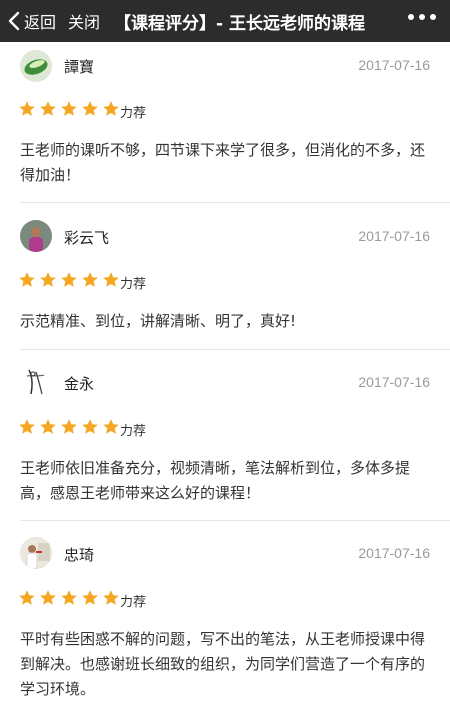 The height and width of the screenshot is (714, 450). Describe the element at coordinates (79, 67) in the screenshot. I see `review-username: 譚寶` at that location.